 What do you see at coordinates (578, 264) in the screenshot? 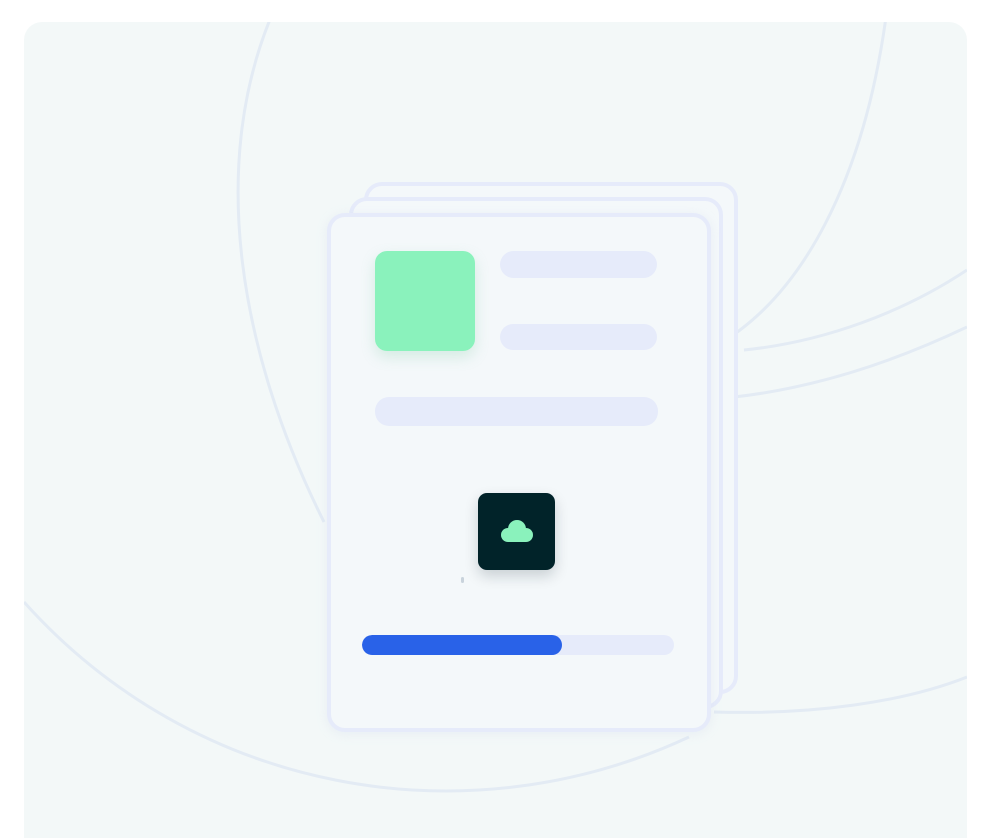
I see `placeholder-line-title` at bounding box center [578, 264].